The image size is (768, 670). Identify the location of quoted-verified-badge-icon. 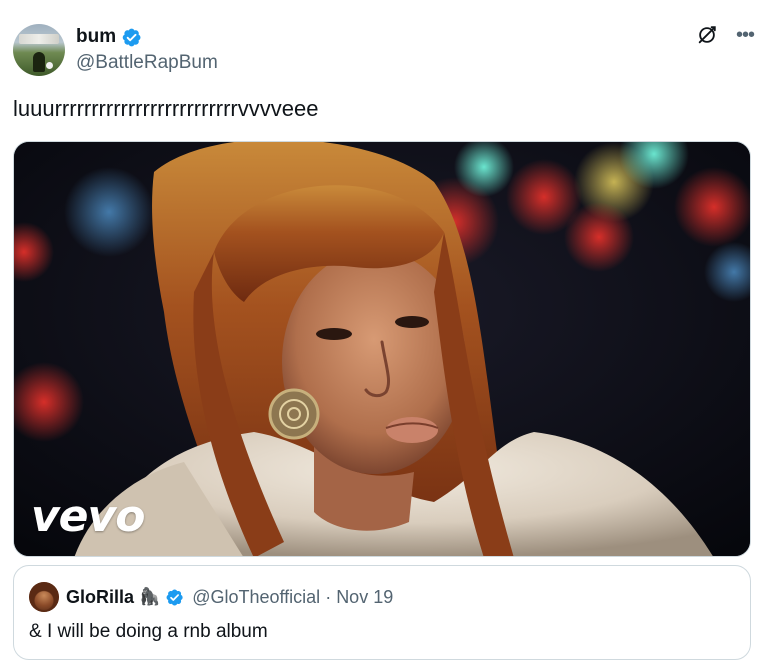
(174, 597).